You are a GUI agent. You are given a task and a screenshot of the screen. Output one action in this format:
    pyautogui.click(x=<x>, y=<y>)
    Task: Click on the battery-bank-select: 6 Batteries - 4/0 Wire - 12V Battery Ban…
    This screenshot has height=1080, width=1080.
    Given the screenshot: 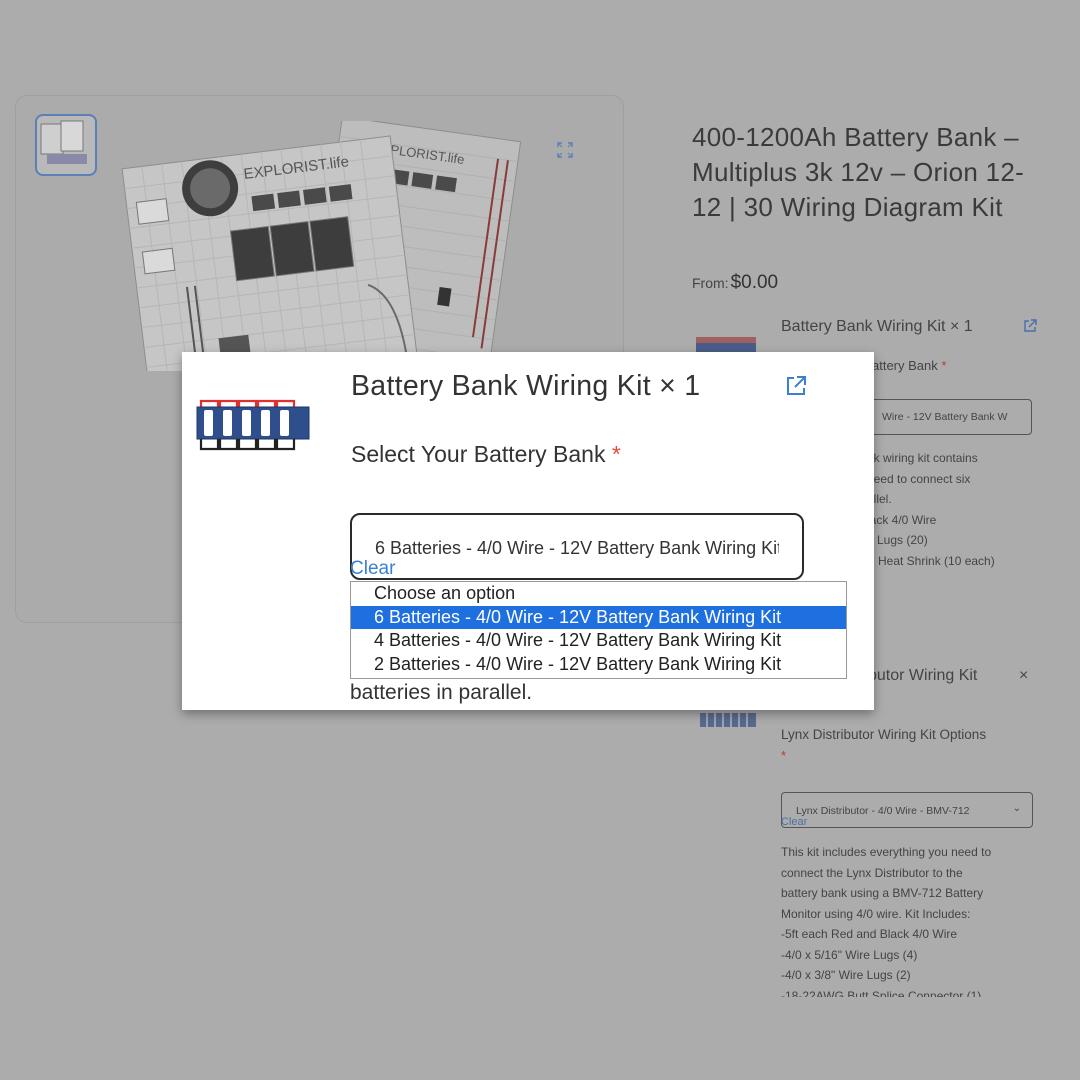 What is the action you would take?
    pyautogui.click(x=577, y=546)
    